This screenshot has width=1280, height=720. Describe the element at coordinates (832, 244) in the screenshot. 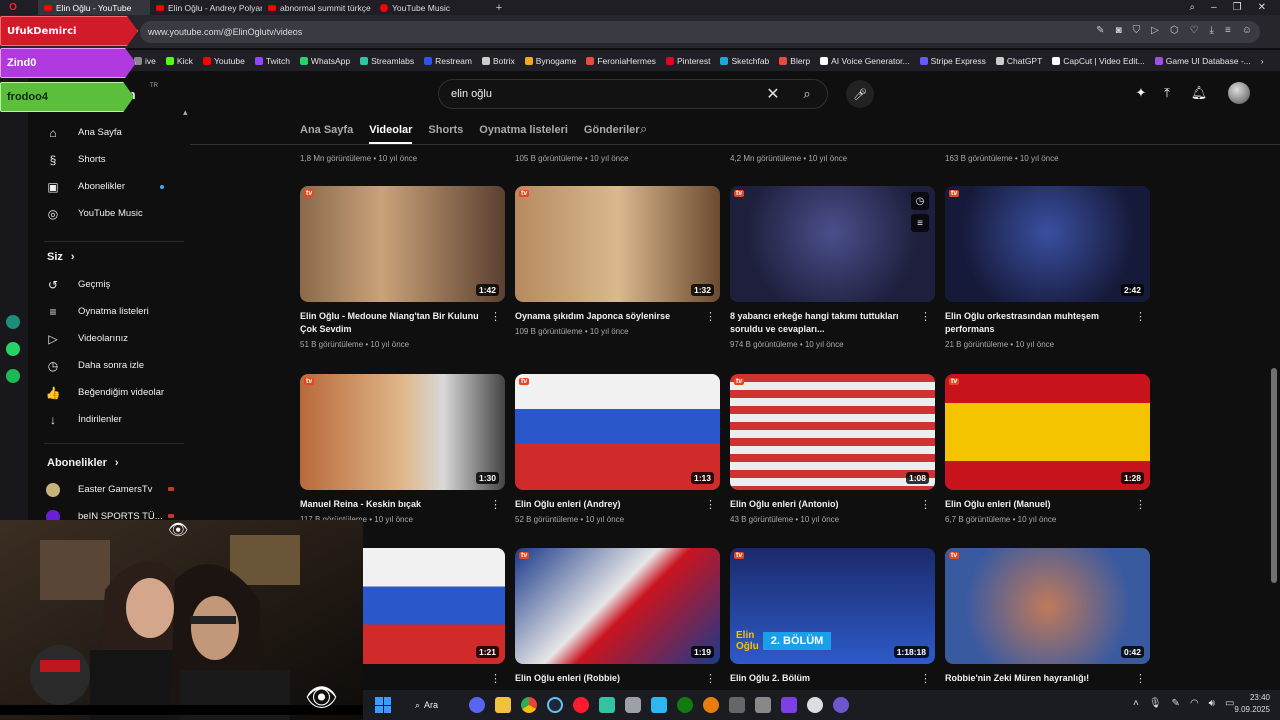

I see `video-thumbnail: tv ◷ ≡` at that location.